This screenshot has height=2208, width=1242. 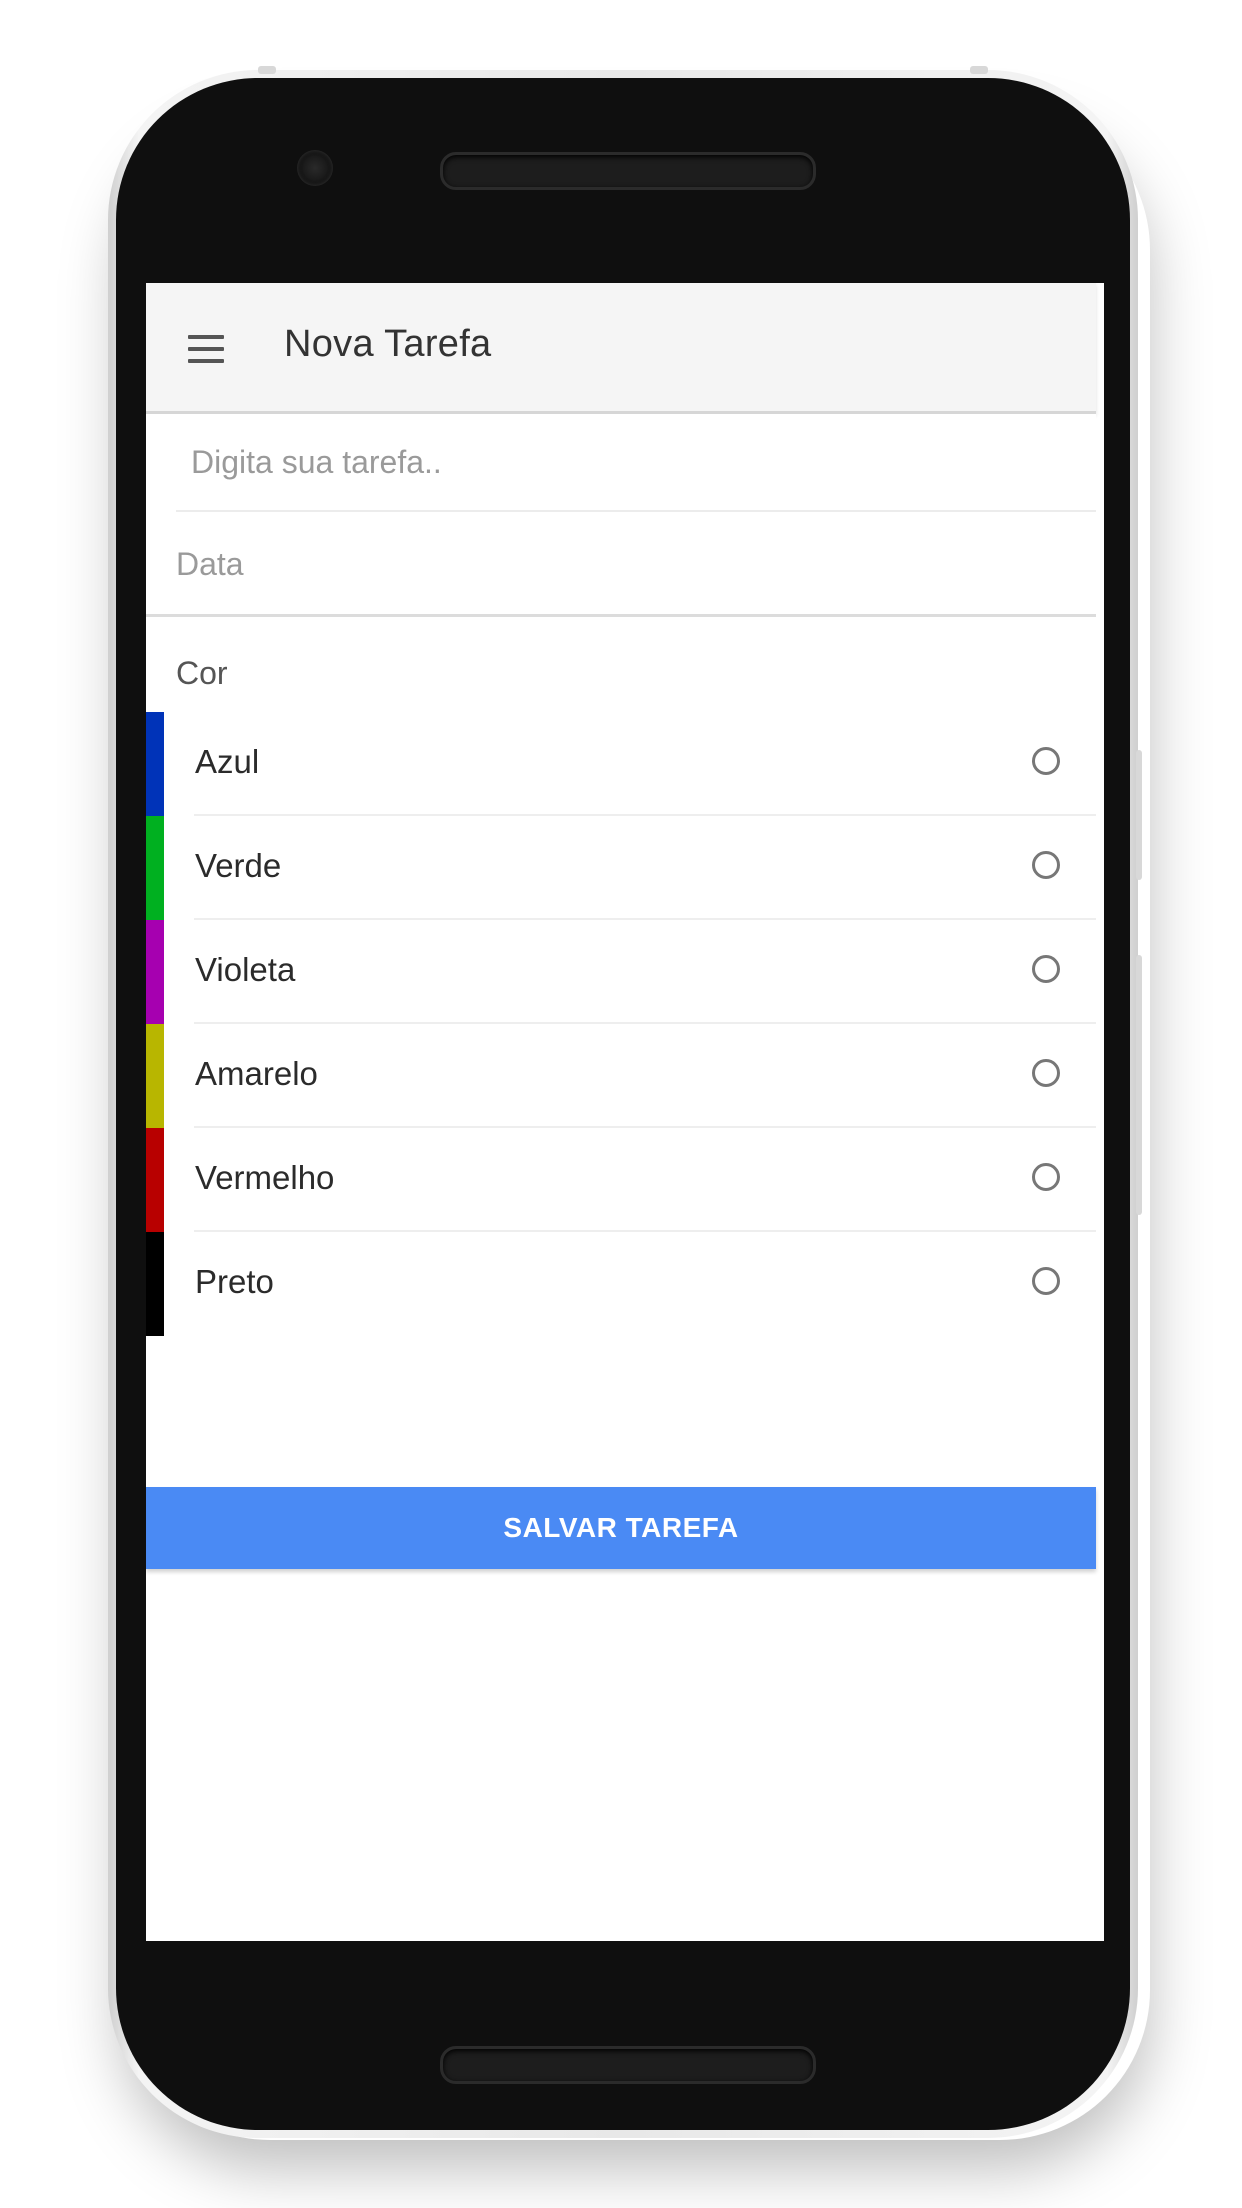 I want to click on color-option-label: Azul, so click(x=227, y=761).